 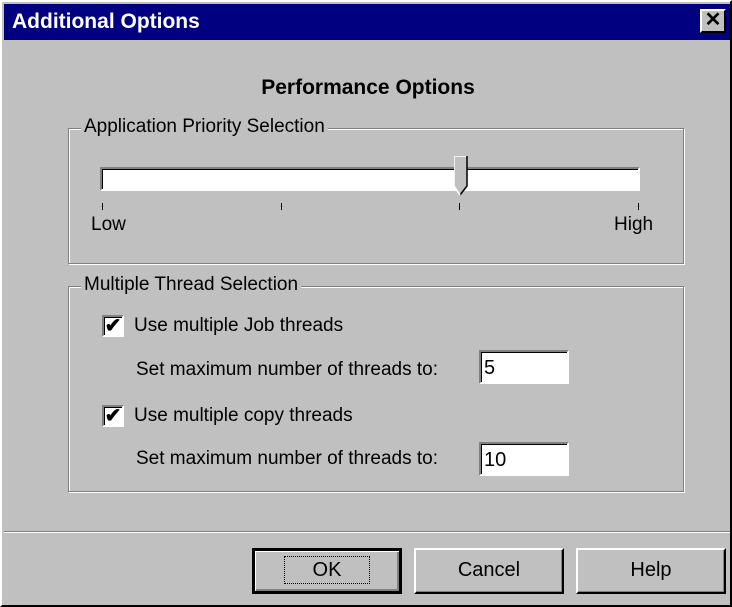 What do you see at coordinates (238, 326) in the screenshot?
I see `job-threads-label: Use multiple Job threads` at bounding box center [238, 326].